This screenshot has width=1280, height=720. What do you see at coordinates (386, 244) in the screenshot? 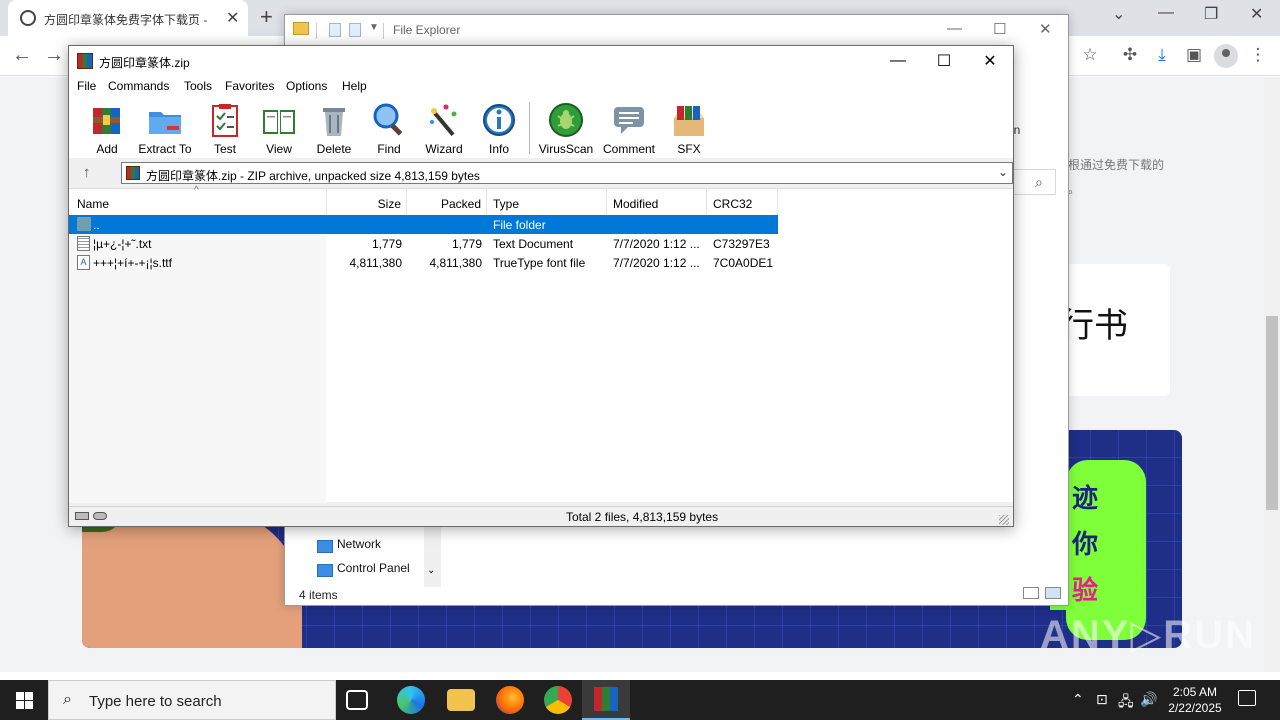
I see `file-size: 1,779` at bounding box center [386, 244].